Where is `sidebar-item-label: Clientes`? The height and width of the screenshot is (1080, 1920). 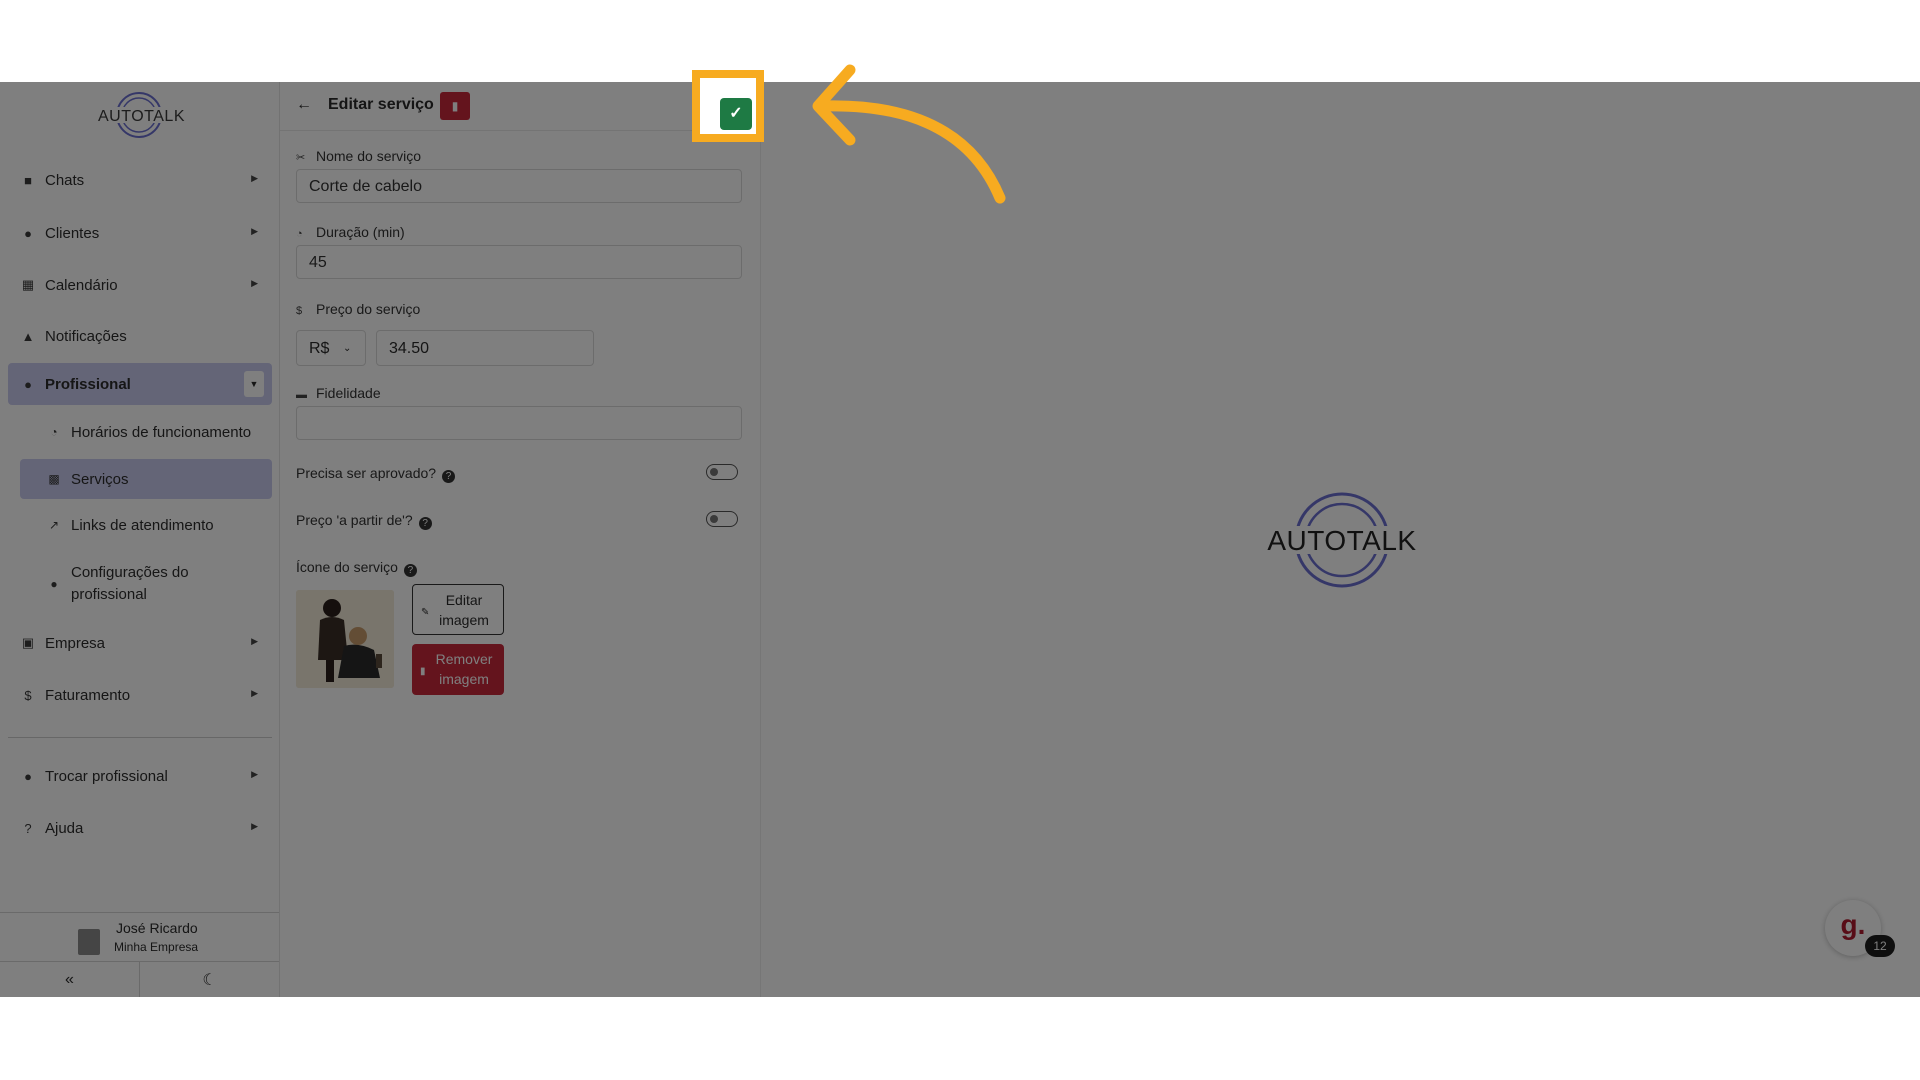
sidebar-item-label: Clientes is located at coordinates (72, 233).